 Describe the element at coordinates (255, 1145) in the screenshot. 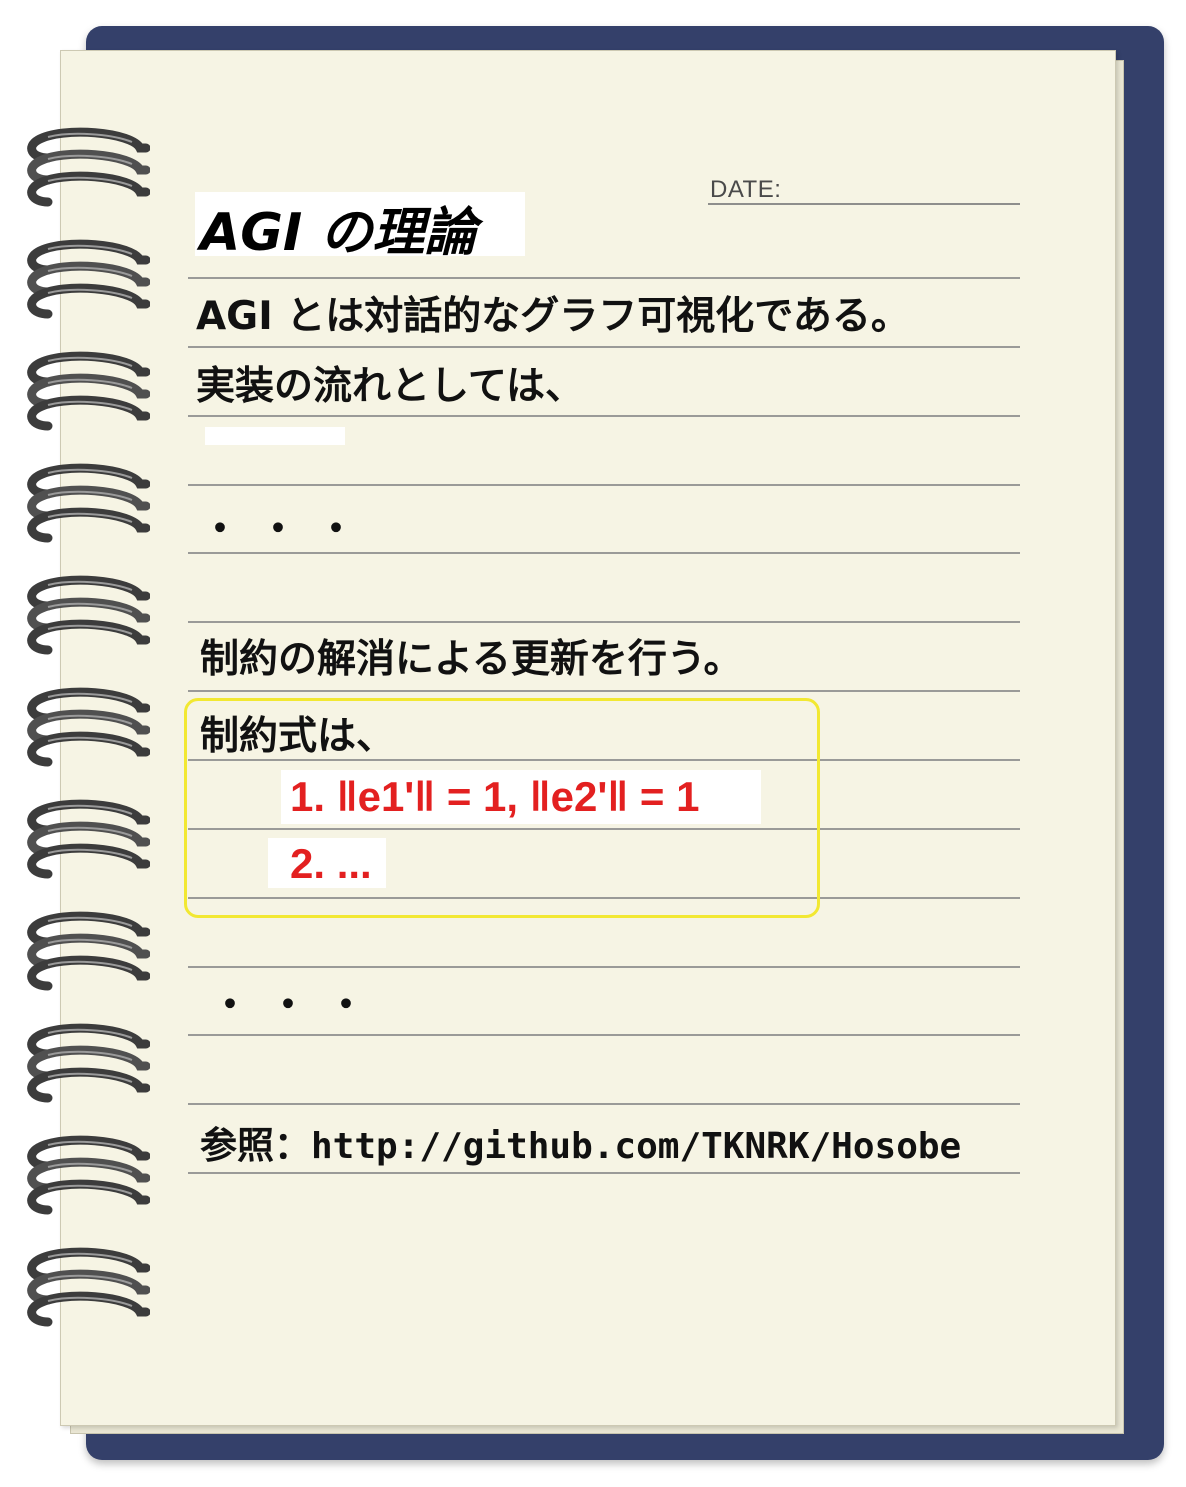

I see `reference-label: 参照：` at that location.